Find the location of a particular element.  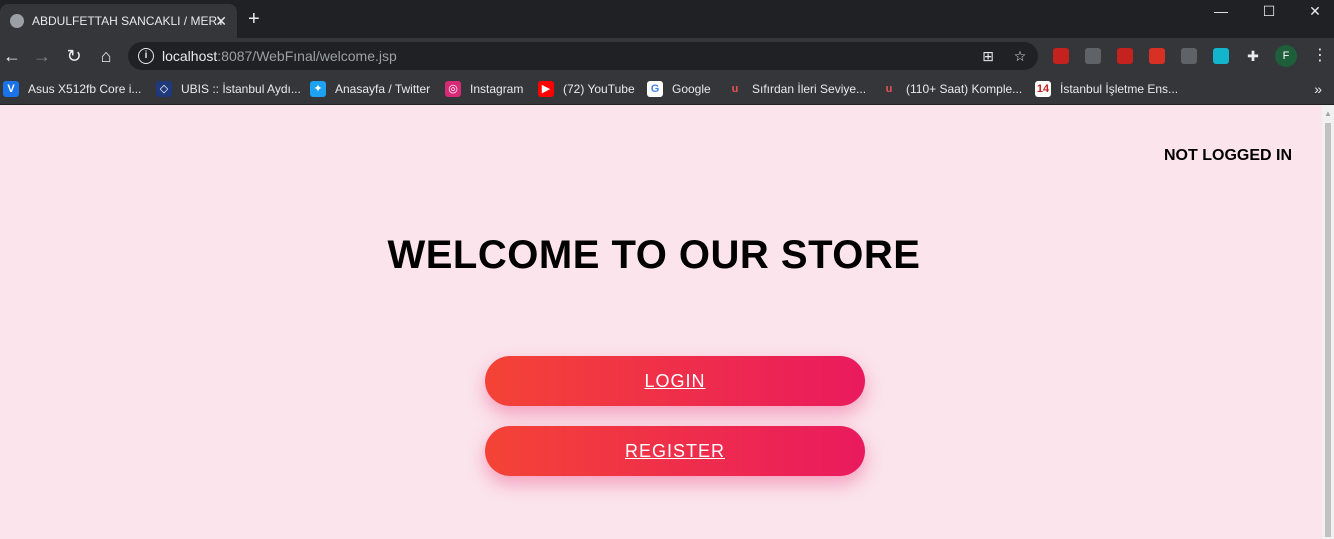

google-icon: G is located at coordinates (655, 89).